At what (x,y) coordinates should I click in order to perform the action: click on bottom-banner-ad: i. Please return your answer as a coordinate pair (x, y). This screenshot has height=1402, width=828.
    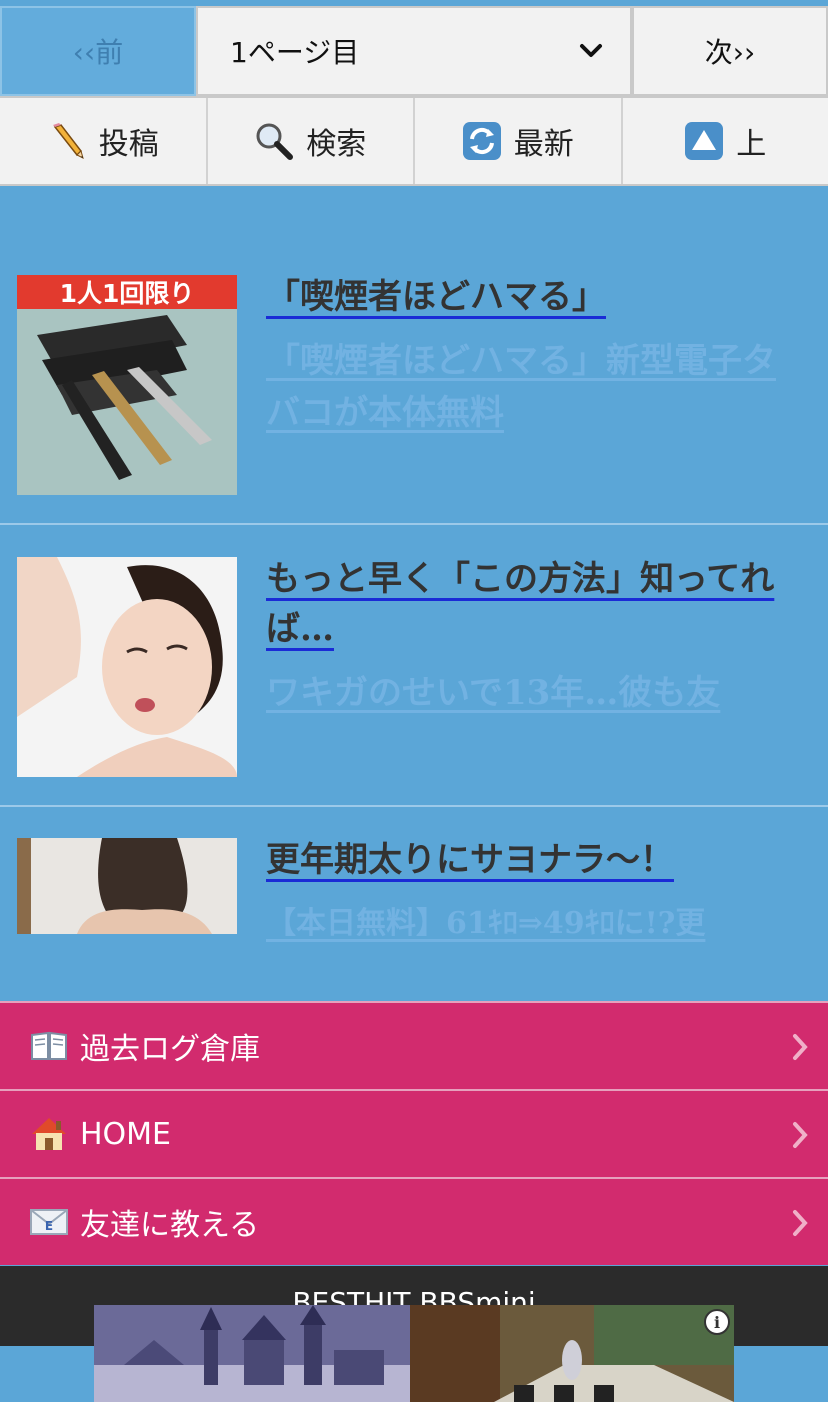
    Looking at the image, I should click on (414, 1353).